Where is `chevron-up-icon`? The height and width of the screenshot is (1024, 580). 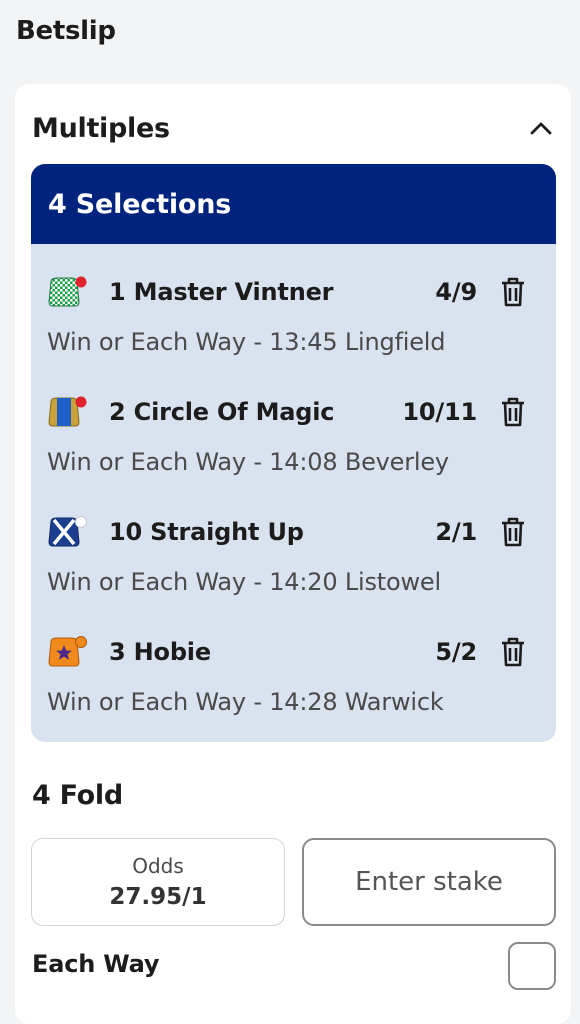
chevron-up-icon is located at coordinates (541, 128).